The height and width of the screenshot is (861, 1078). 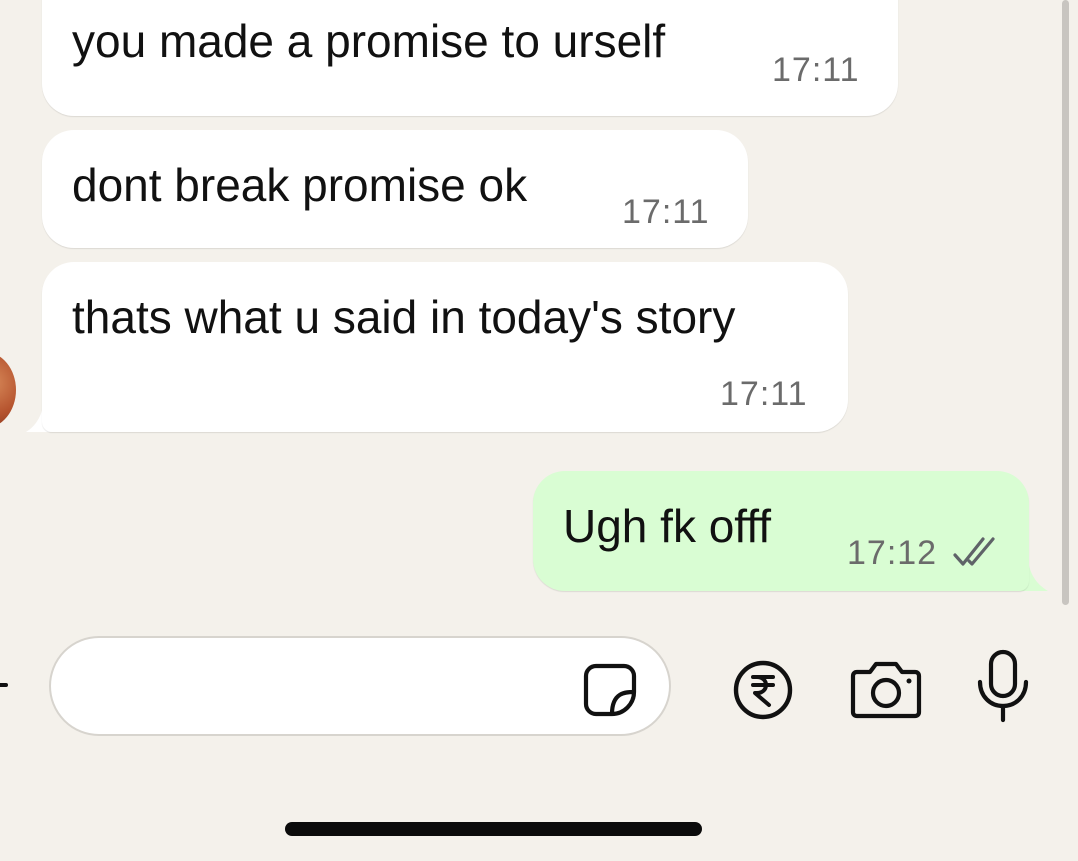 I want to click on message-text: dont break promise ok, so click(x=300, y=185).